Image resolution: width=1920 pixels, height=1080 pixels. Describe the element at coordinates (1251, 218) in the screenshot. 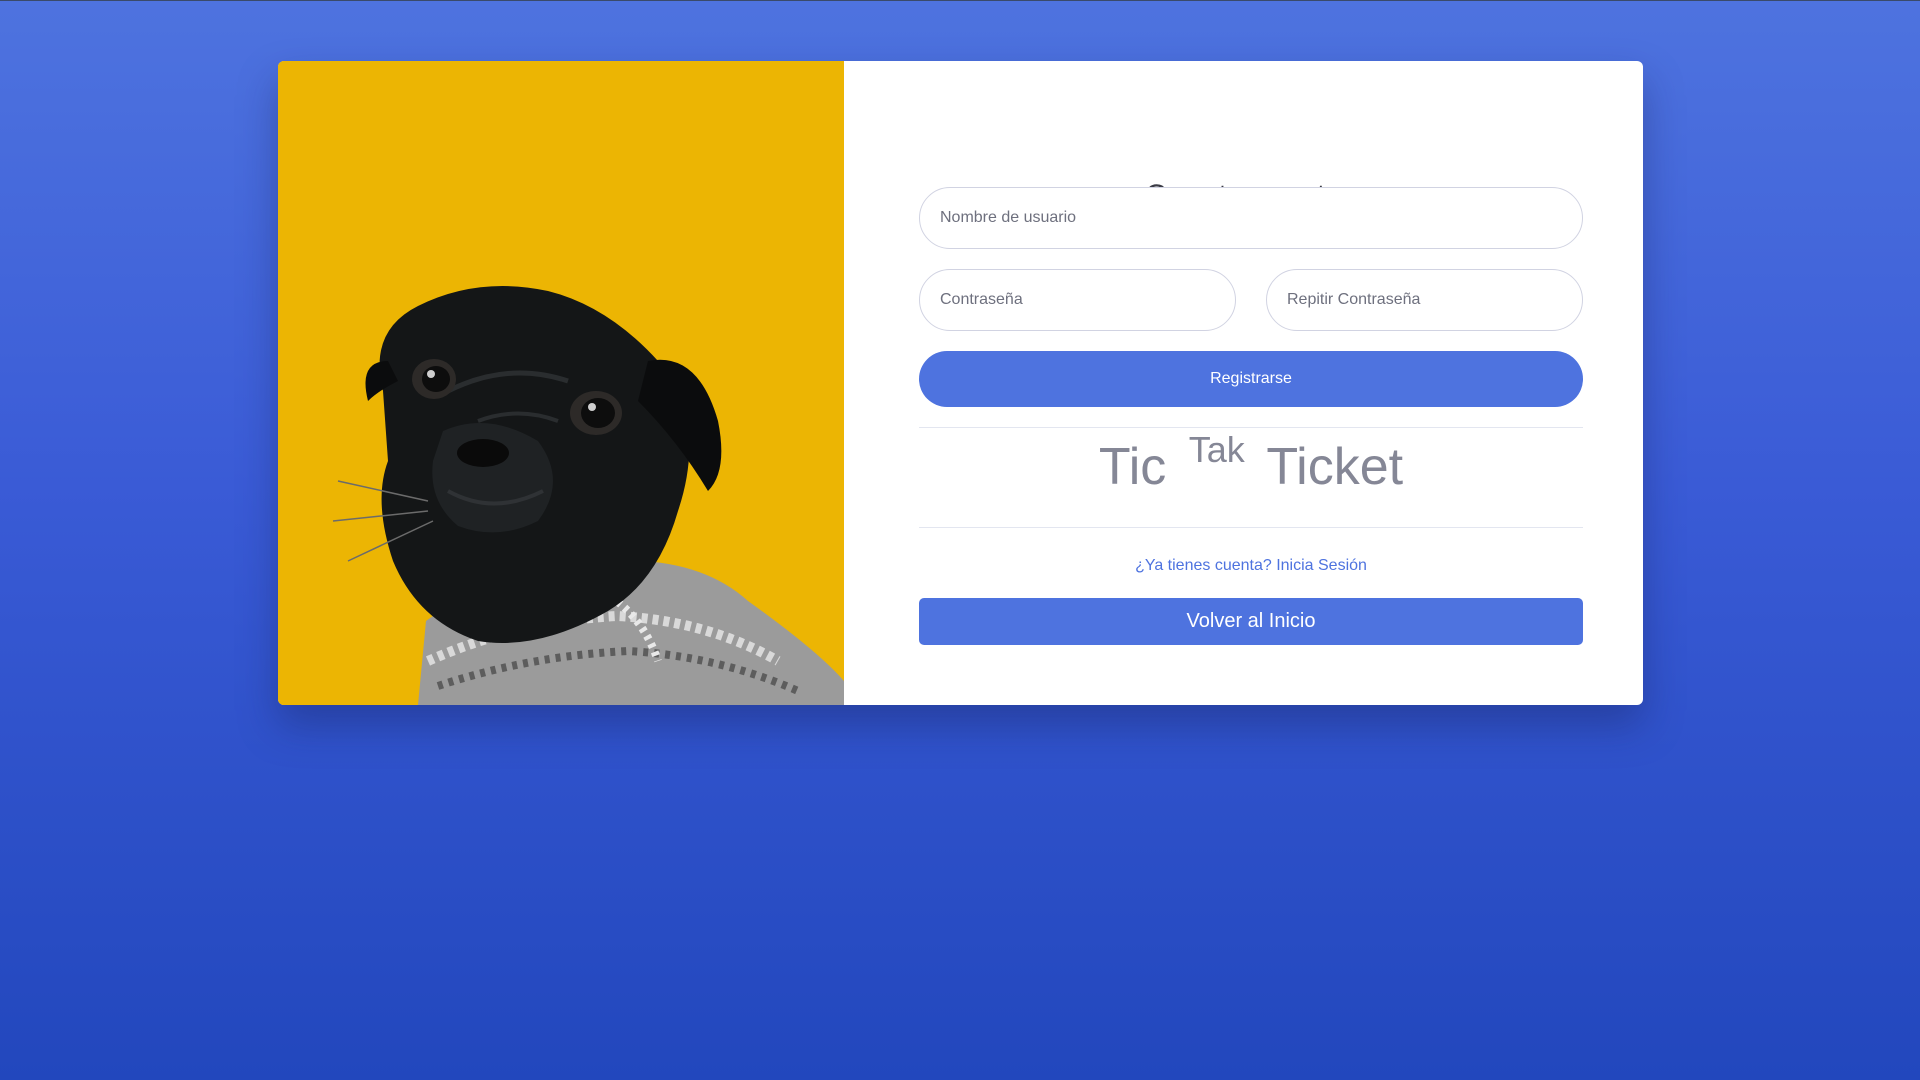

I see `username-input` at that location.